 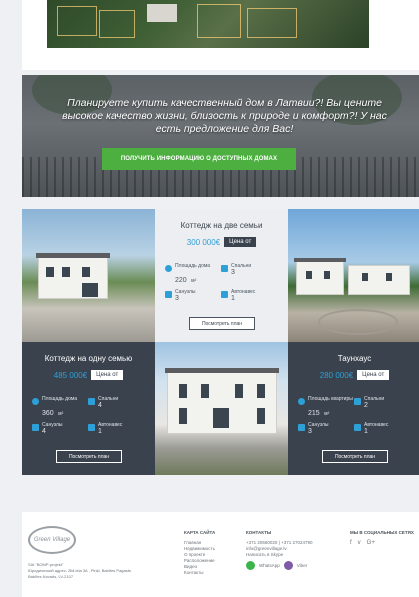 What do you see at coordinates (103, 402) in the screenshot?
I see `bedrooms-stat: Спальни 4` at bounding box center [103, 402].